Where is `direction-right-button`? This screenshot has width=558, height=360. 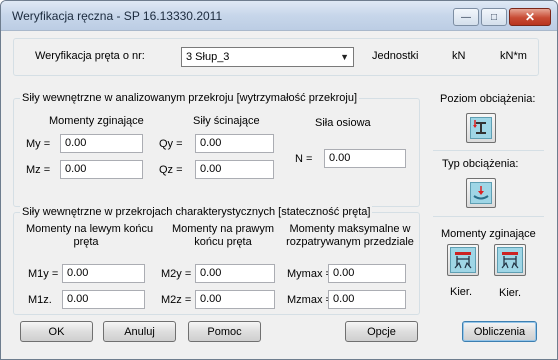 direction-right-button is located at coordinates (510, 260).